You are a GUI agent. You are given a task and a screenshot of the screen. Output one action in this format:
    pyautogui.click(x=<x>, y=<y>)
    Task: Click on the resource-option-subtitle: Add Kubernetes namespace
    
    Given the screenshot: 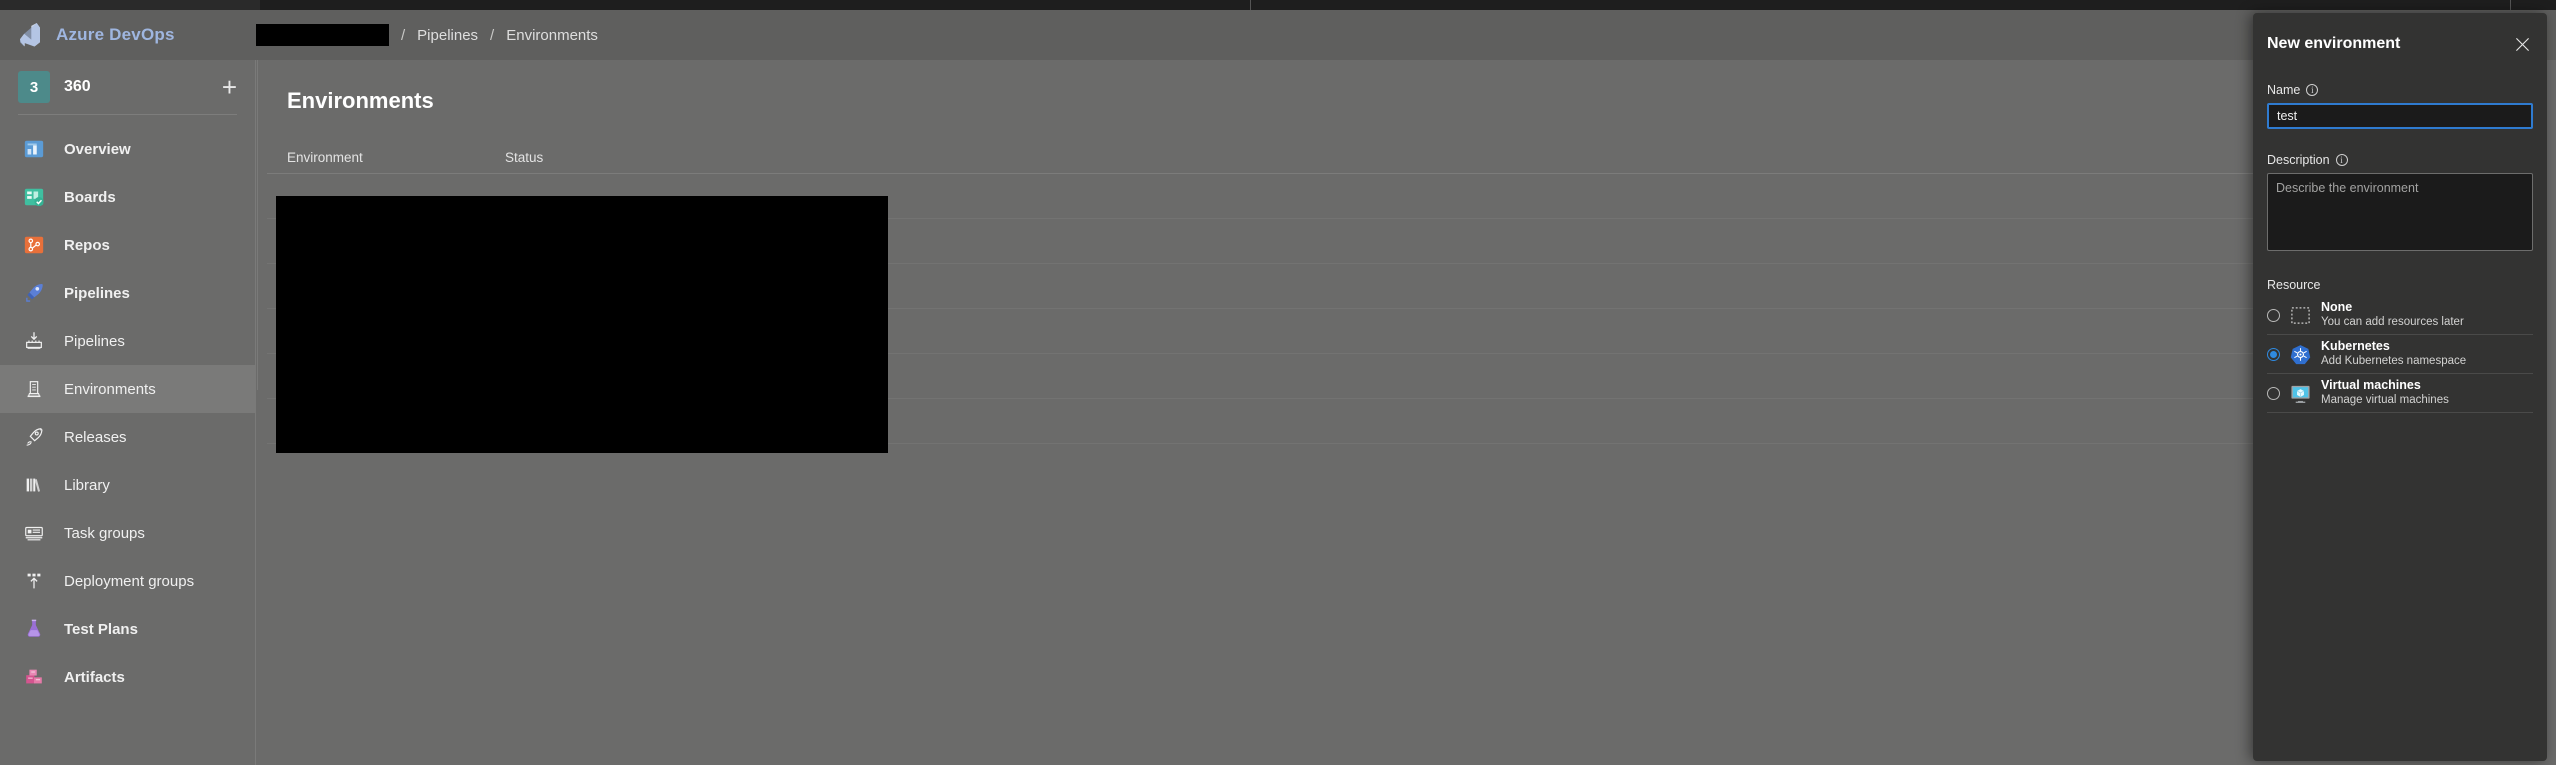 What is the action you would take?
    pyautogui.click(x=2394, y=361)
    